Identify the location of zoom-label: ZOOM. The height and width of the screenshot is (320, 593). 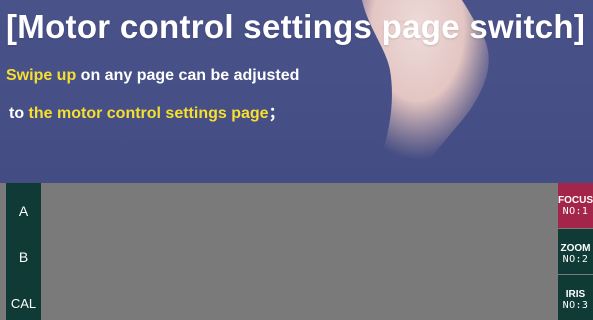
(575, 248).